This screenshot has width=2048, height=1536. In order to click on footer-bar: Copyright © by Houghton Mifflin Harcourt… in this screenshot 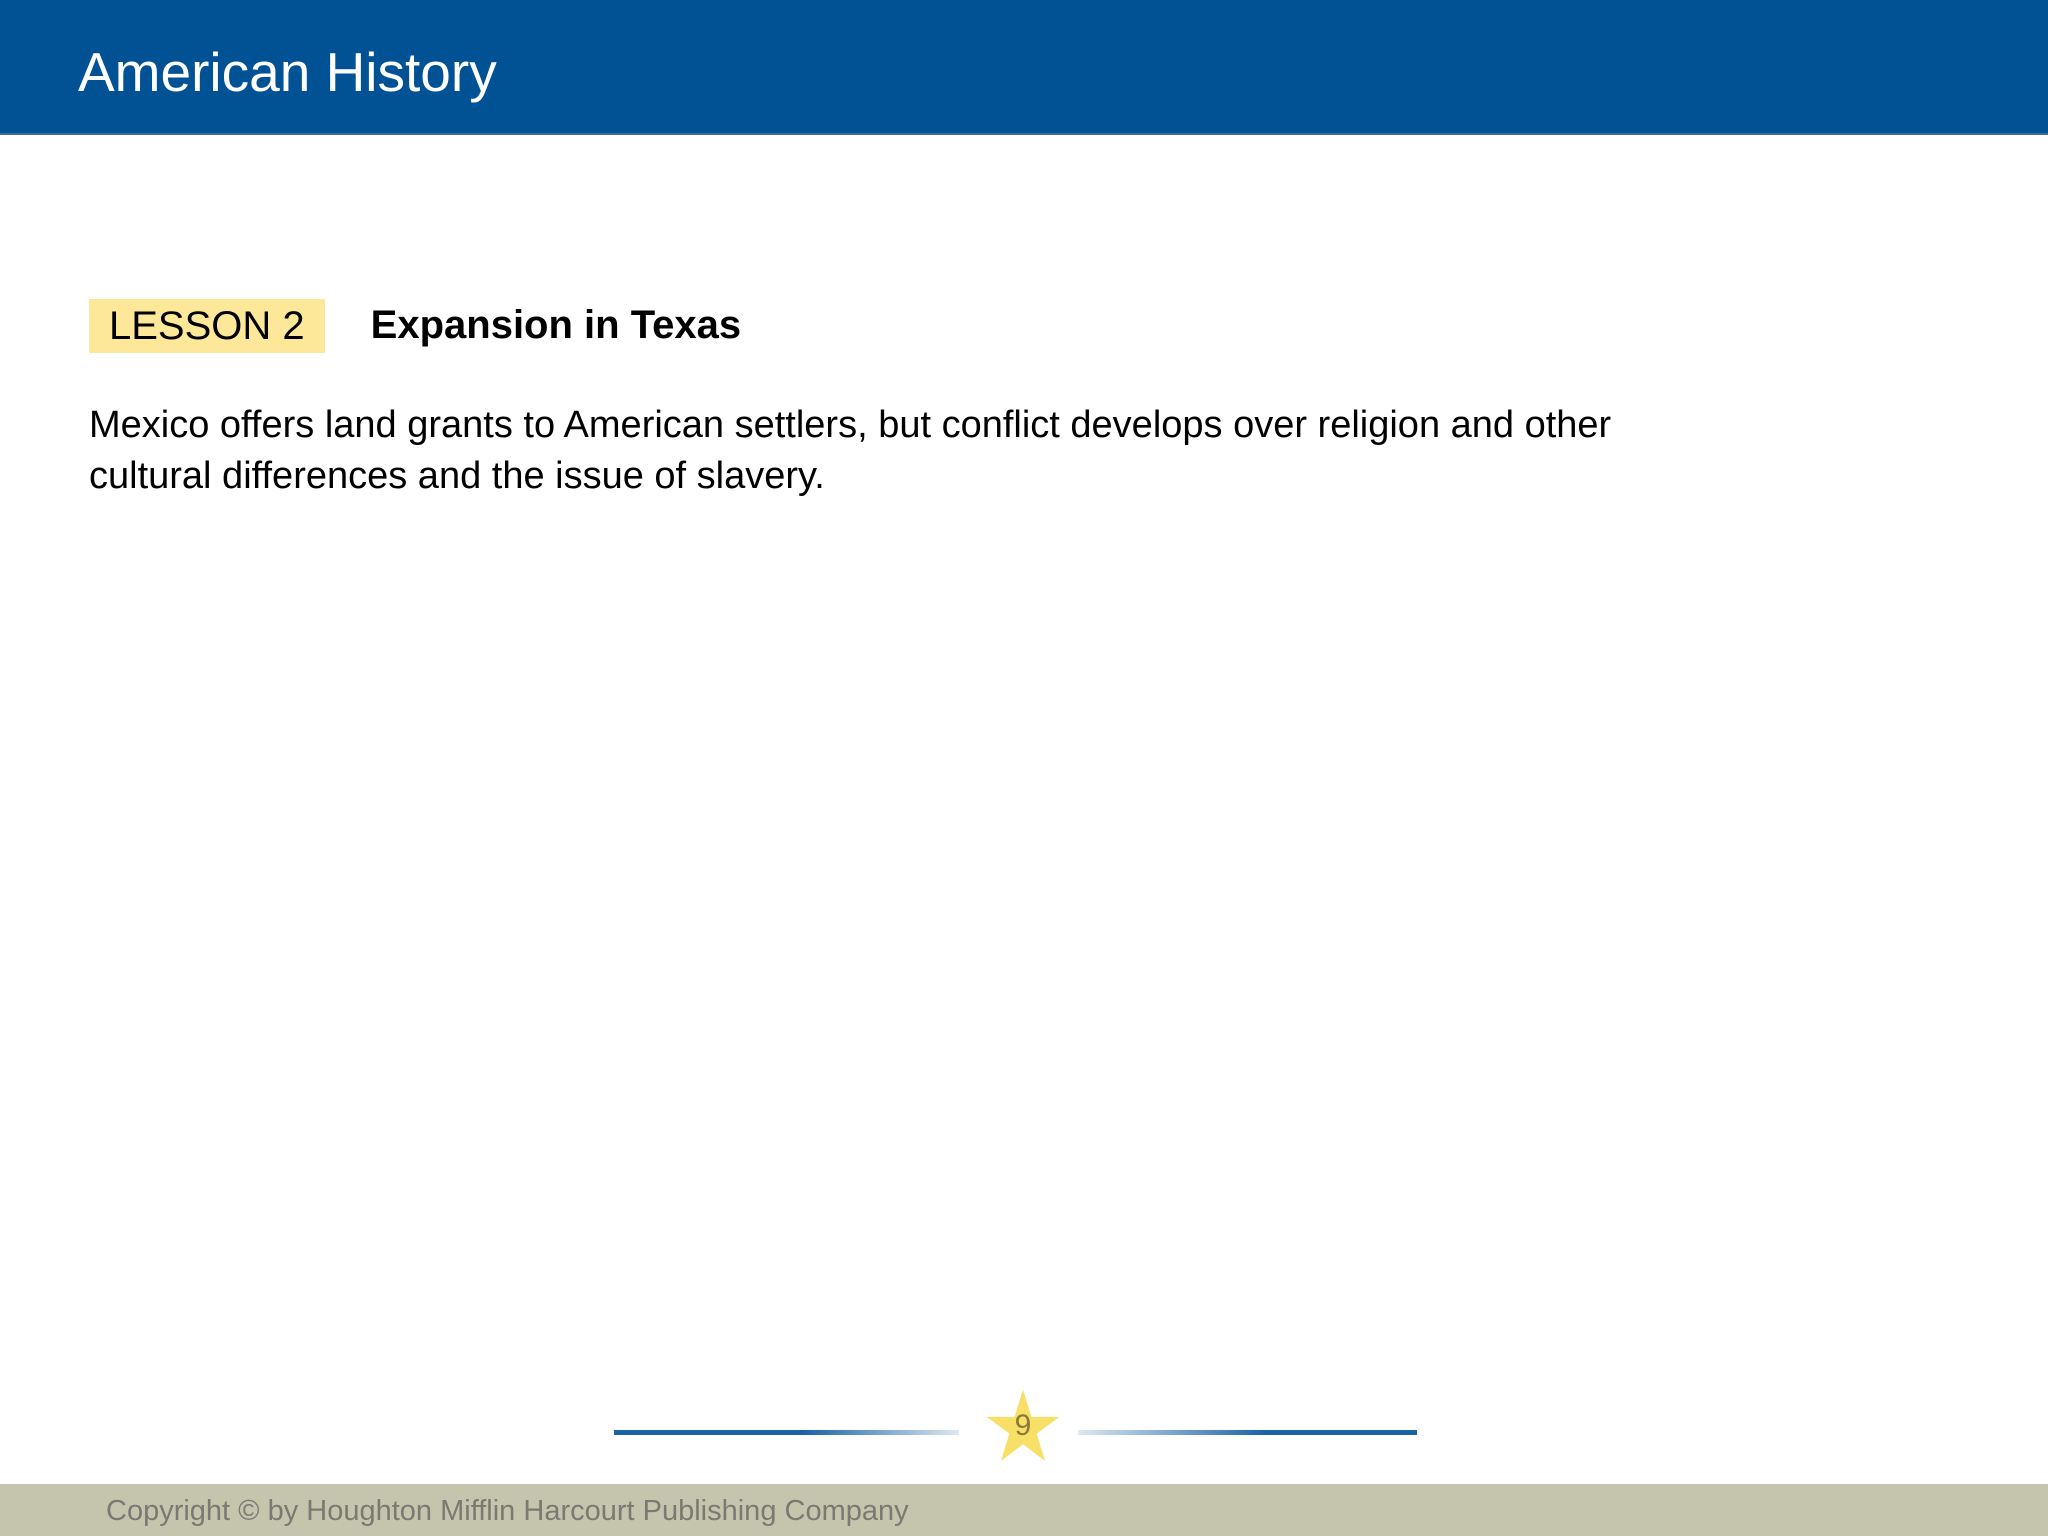, I will do `click(1024, 1510)`.